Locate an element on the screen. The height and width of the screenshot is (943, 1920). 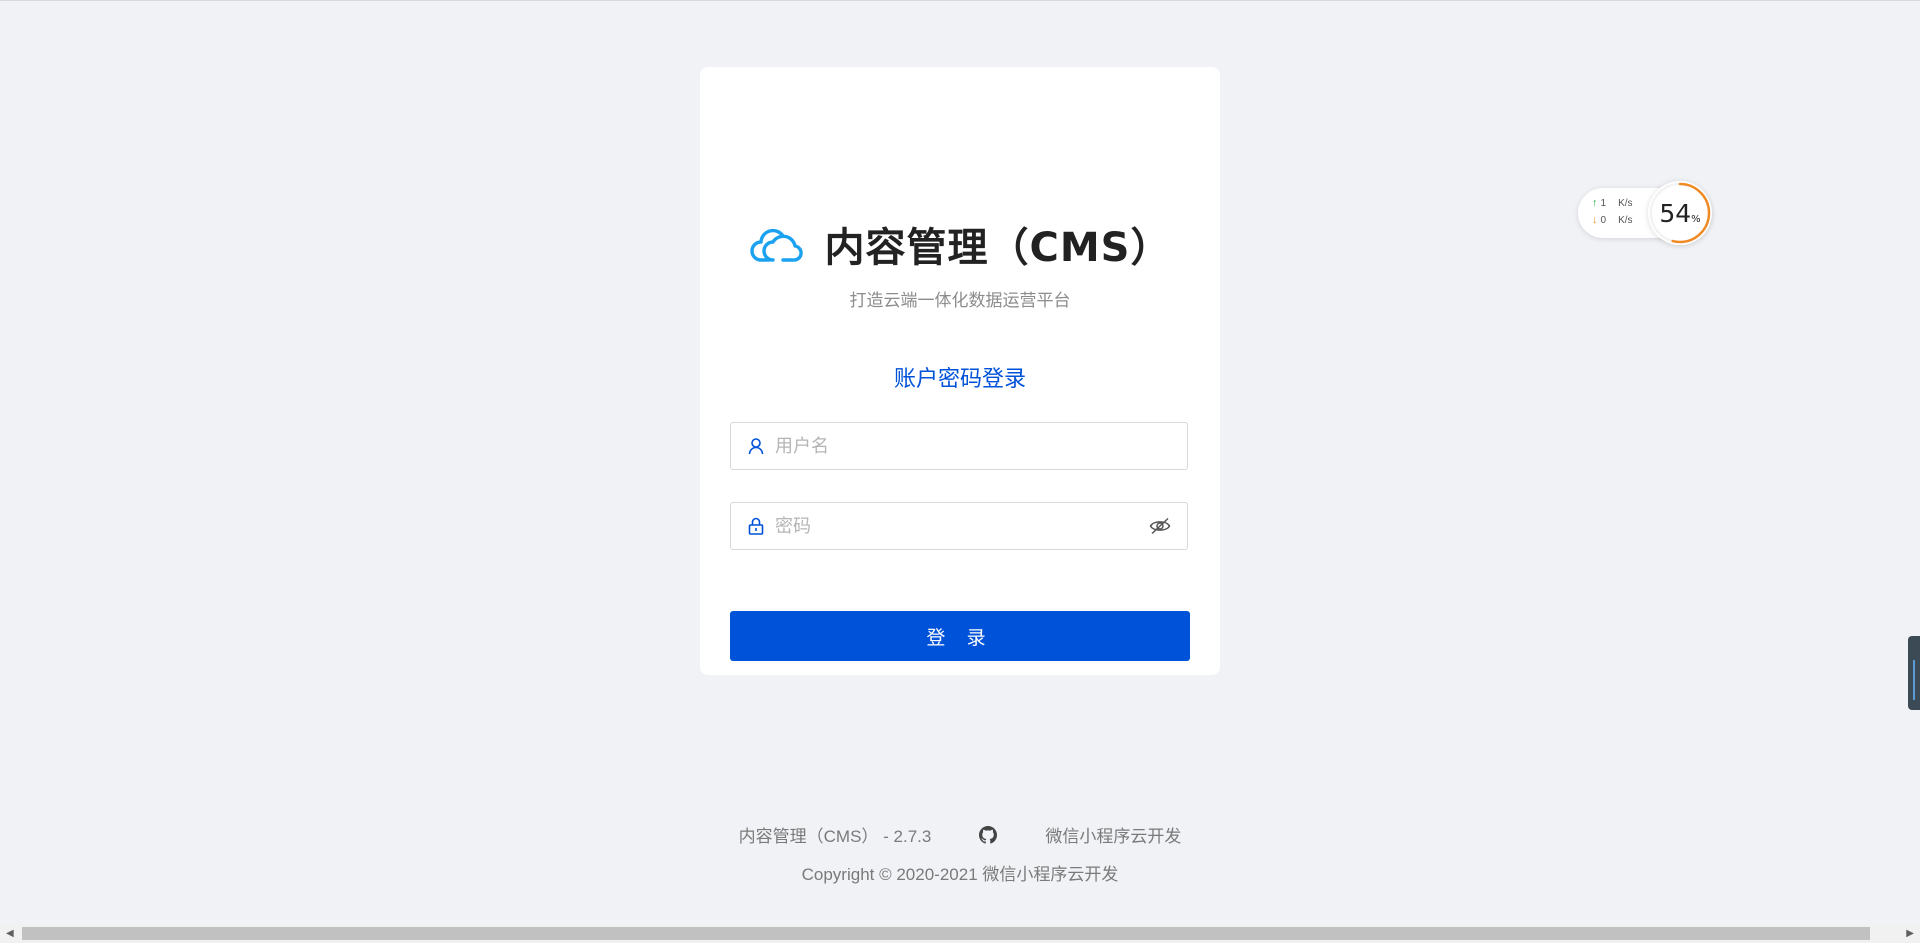
login-button: 登 录 is located at coordinates (960, 636).